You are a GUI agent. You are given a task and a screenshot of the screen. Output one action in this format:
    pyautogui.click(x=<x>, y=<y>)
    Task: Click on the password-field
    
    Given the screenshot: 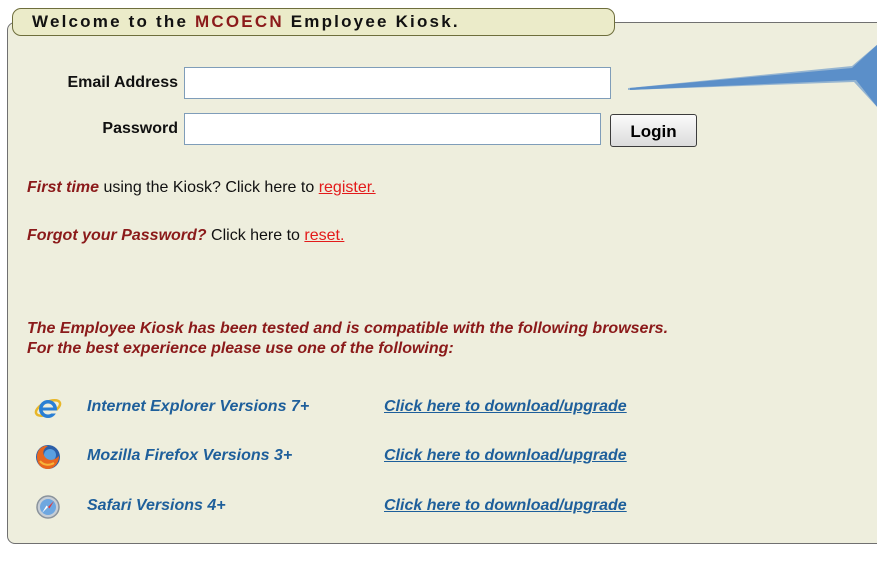 What is the action you would take?
    pyautogui.click(x=392, y=129)
    